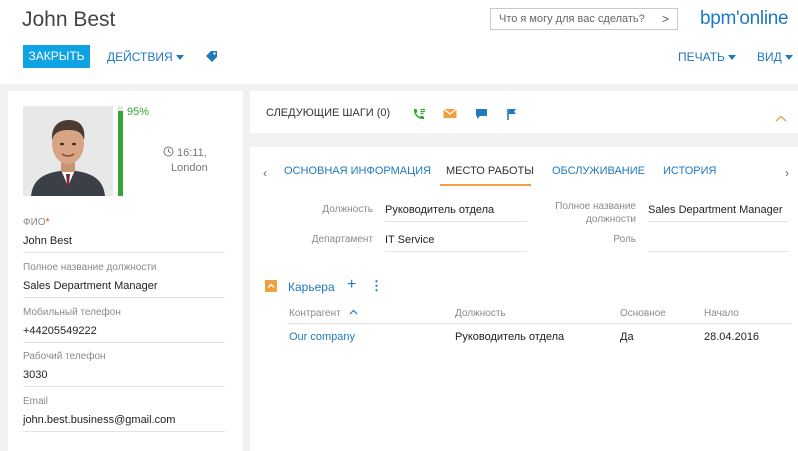  What do you see at coordinates (322, 337) in the screenshot?
I see `career-row-account-link: Our company` at bounding box center [322, 337].